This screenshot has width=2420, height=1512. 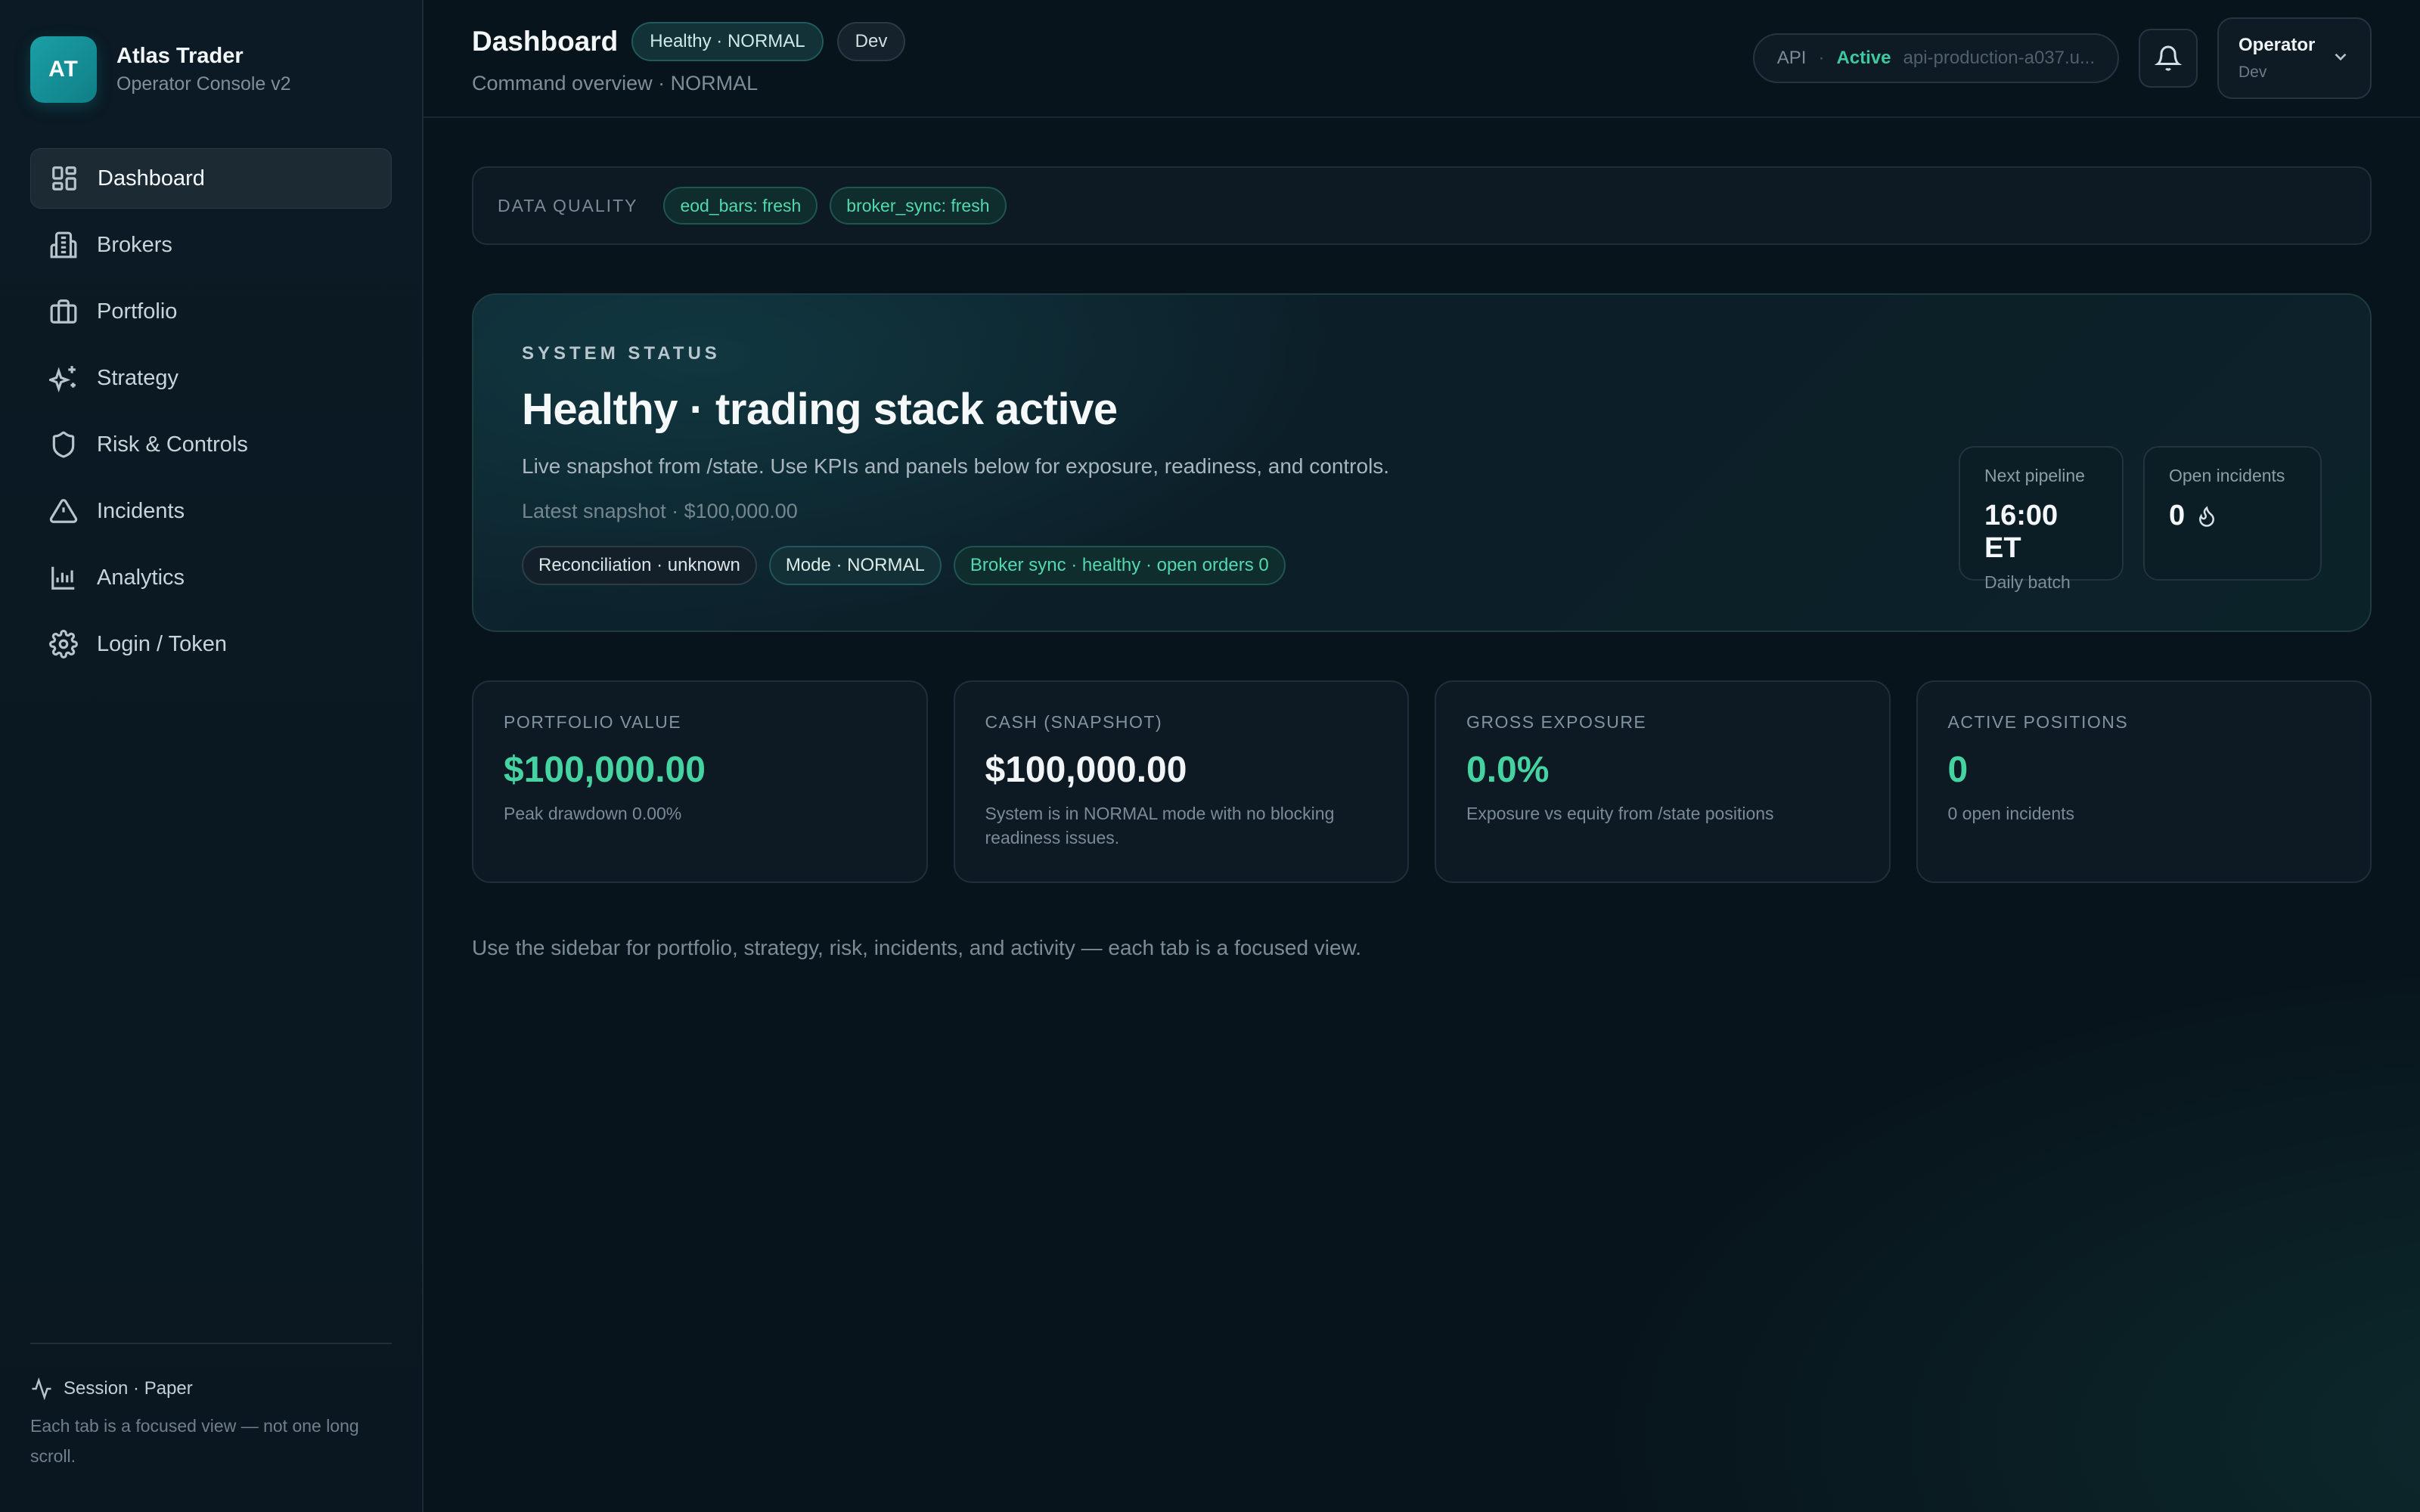 I want to click on brand-text: Atlas Trader Operator Console v2, so click(x=204, y=69).